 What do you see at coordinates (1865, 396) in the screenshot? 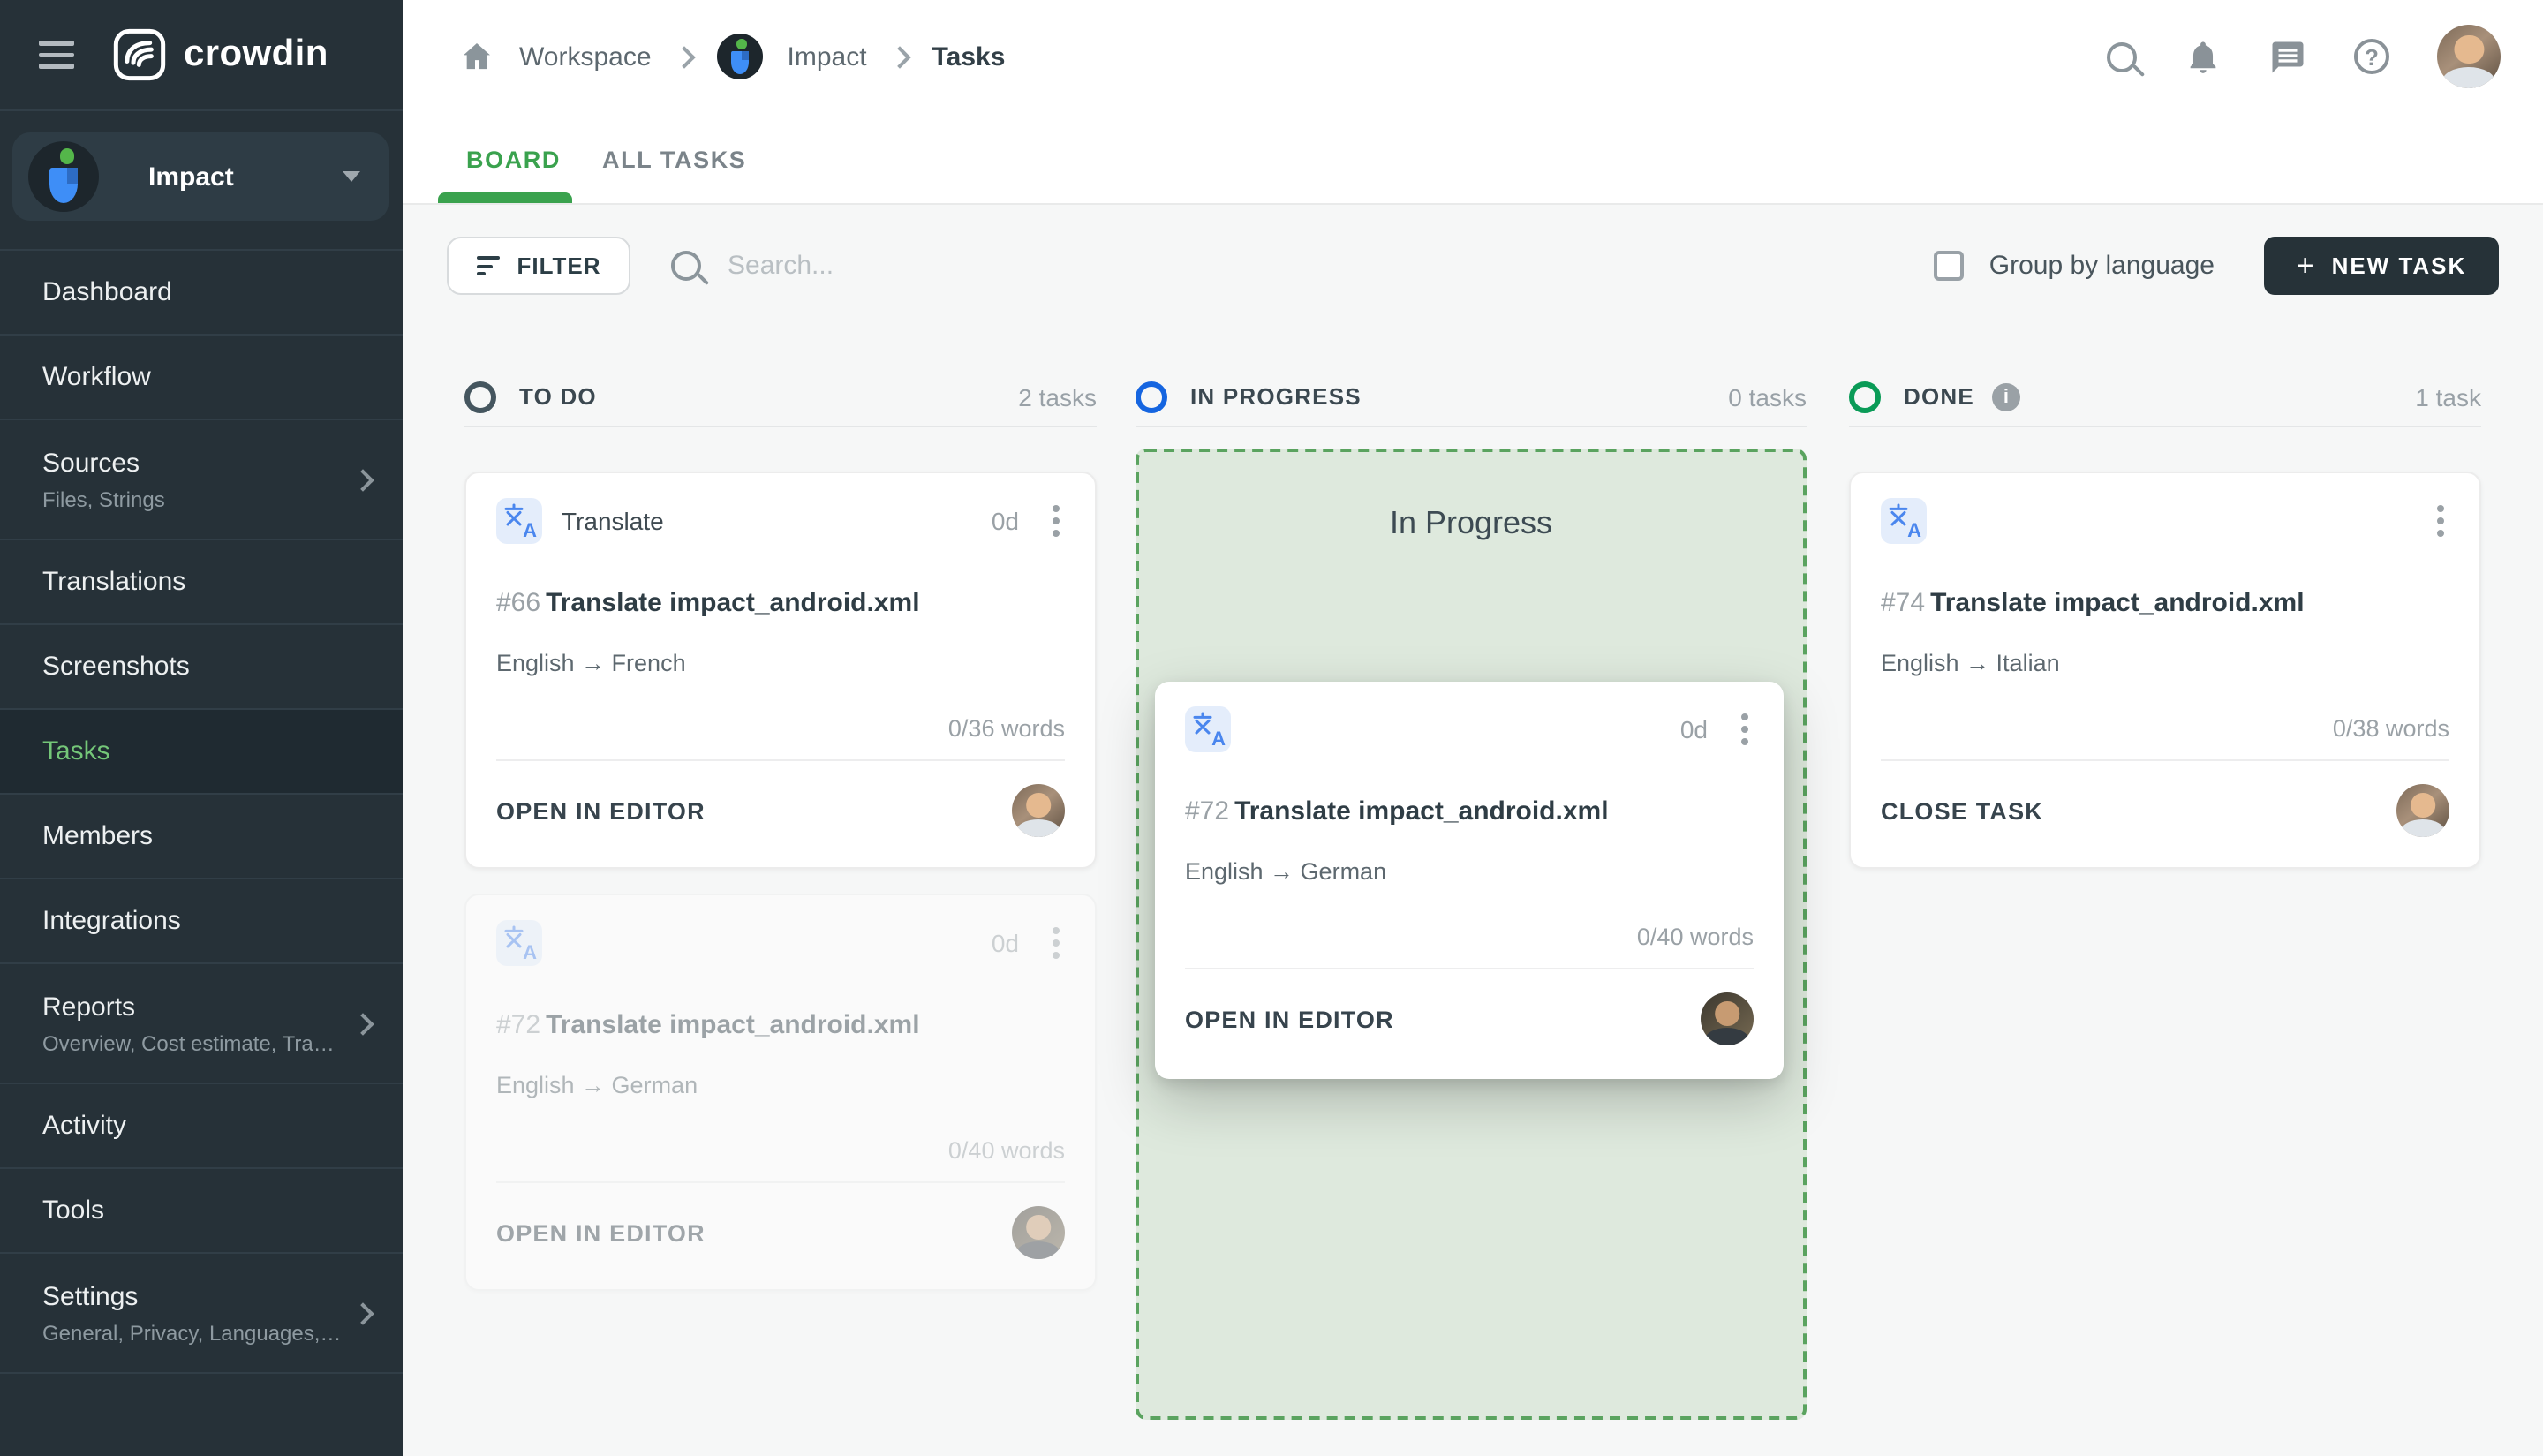
I see `status-circle-done` at bounding box center [1865, 396].